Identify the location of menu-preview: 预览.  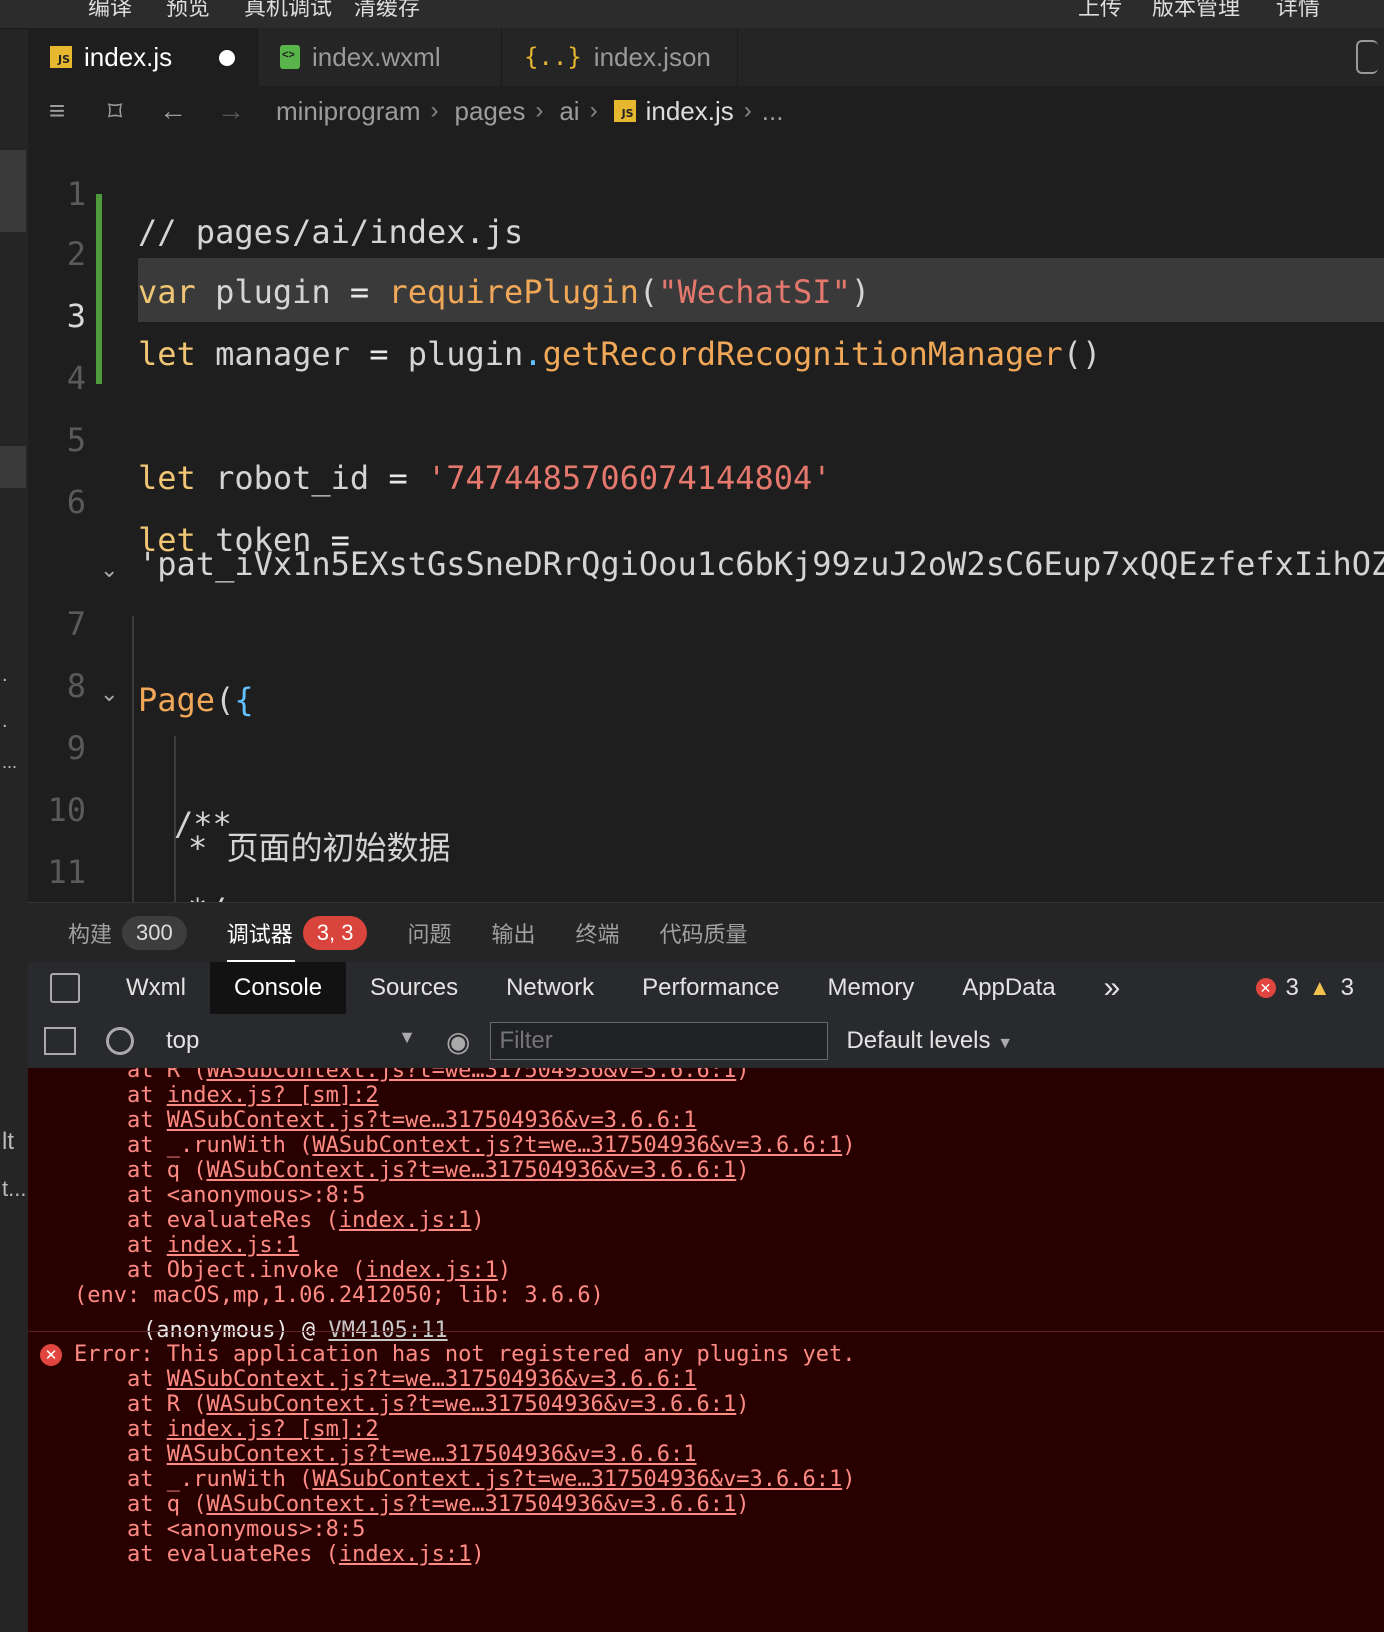
(188, 11).